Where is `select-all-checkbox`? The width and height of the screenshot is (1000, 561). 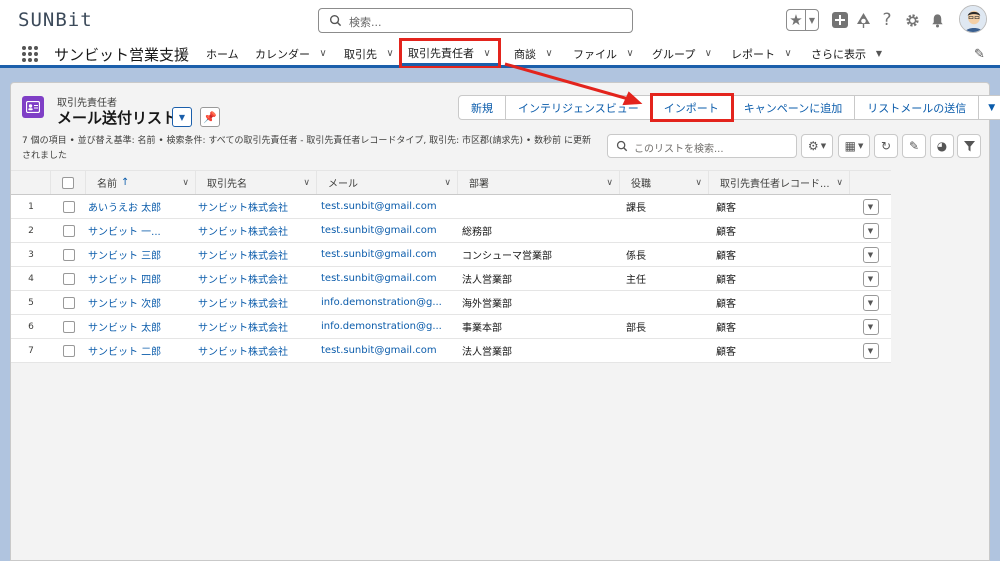 select-all-checkbox is located at coordinates (68, 182).